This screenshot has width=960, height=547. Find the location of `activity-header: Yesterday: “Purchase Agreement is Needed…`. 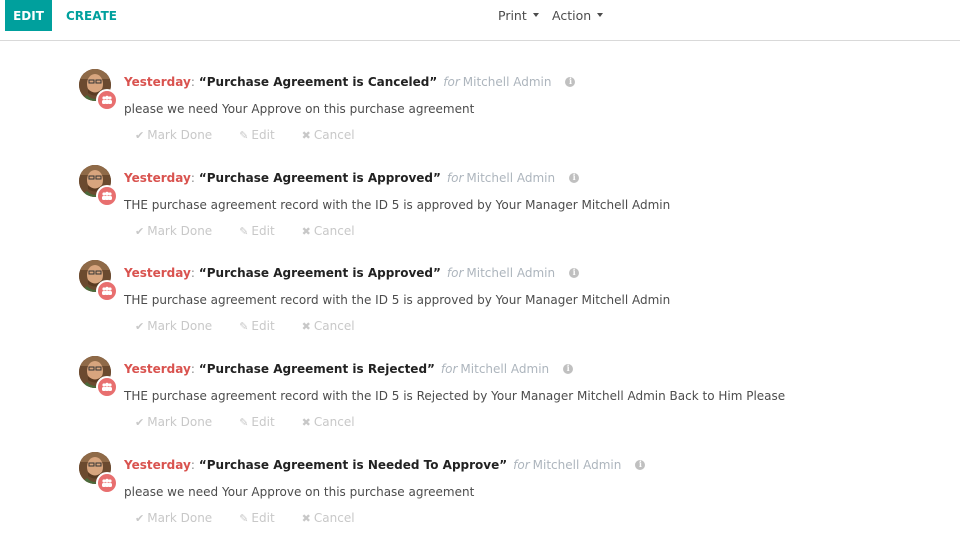

activity-header: Yesterday: “Purchase Agreement is Needed… is located at coordinates (385, 465).